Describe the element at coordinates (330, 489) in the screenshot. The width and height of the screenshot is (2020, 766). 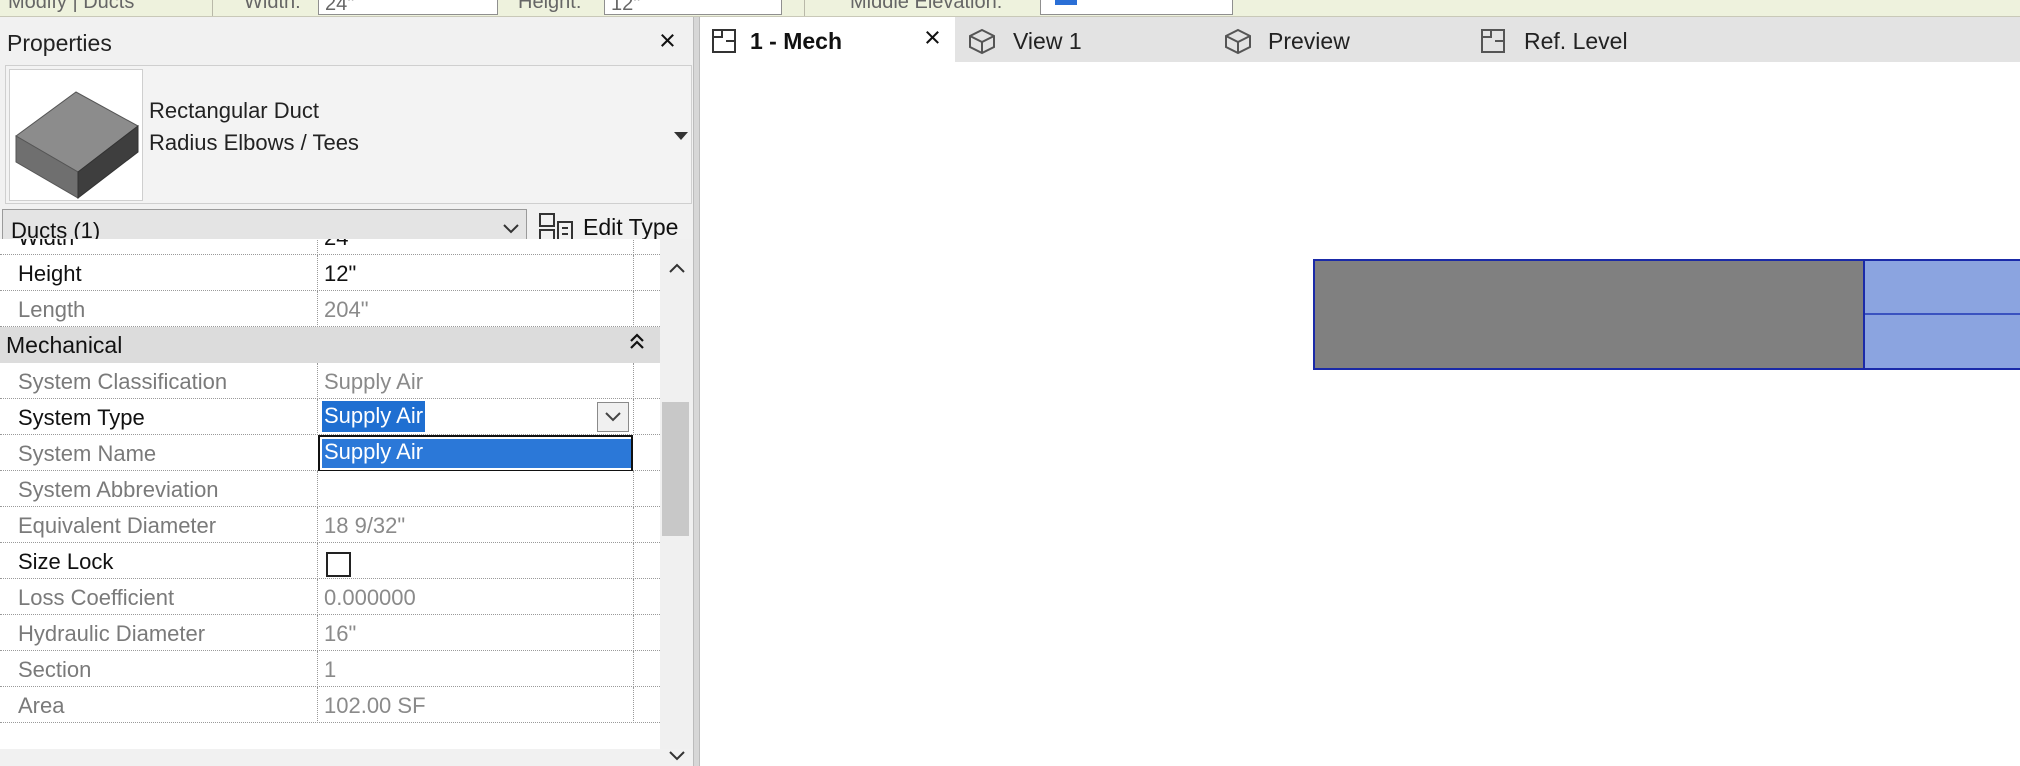
I see `property-row-system-abbreviation: System Abbreviation` at that location.